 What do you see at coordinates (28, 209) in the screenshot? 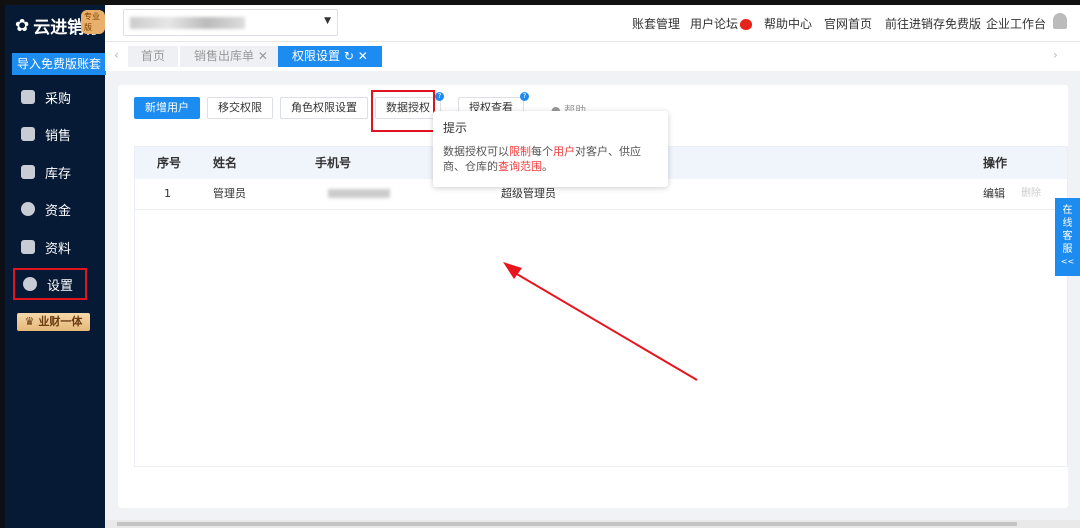
I see `yen-icon` at bounding box center [28, 209].